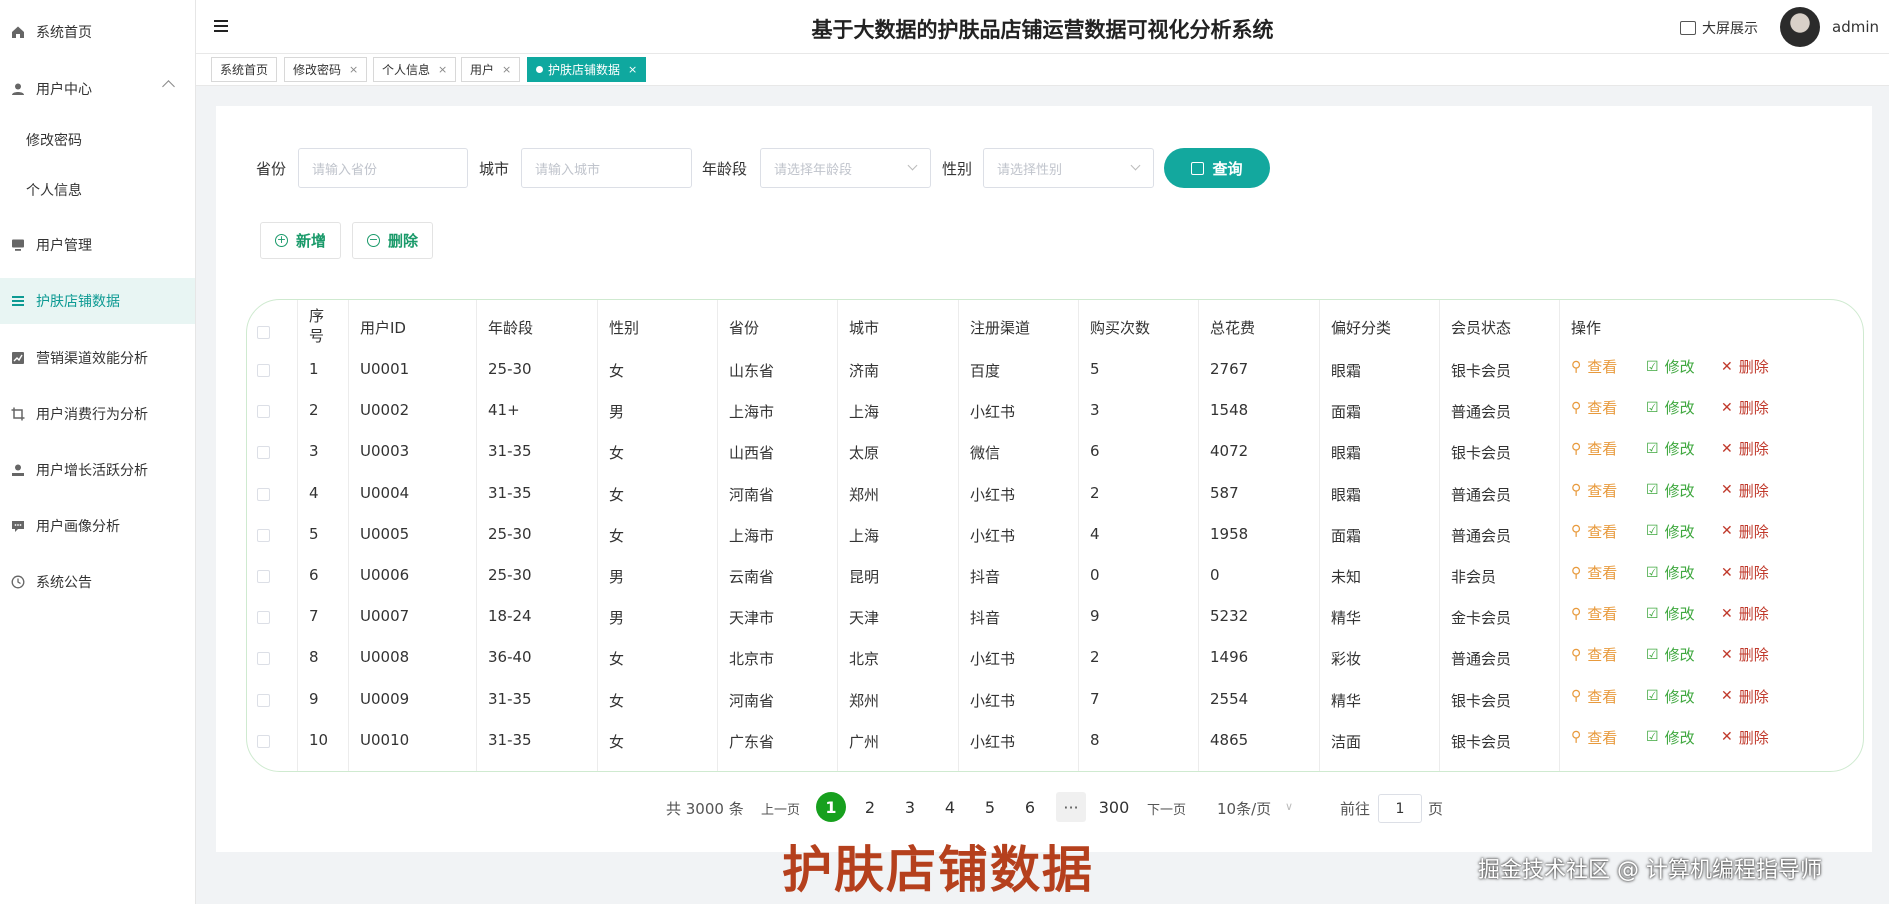 The image size is (1889, 904). What do you see at coordinates (97, 245) in the screenshot?
I see `sidebar-item-user-management: 用户管理` at bounding box center [97, 245].